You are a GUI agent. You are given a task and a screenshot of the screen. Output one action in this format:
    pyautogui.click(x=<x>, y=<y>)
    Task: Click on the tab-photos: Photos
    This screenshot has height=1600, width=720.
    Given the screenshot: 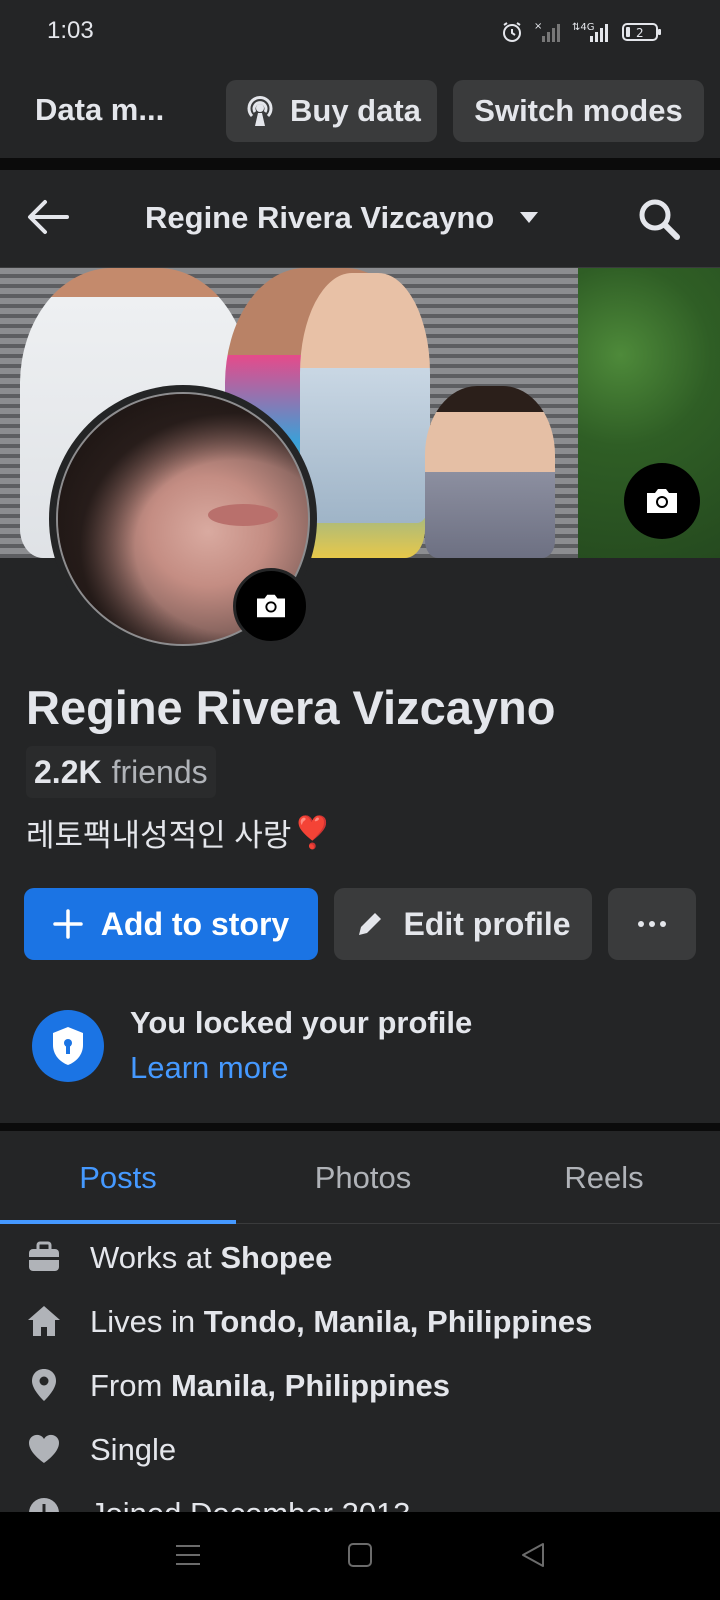 What is the action you would take?
    pyautogui.click(x=363, y=1177)
    